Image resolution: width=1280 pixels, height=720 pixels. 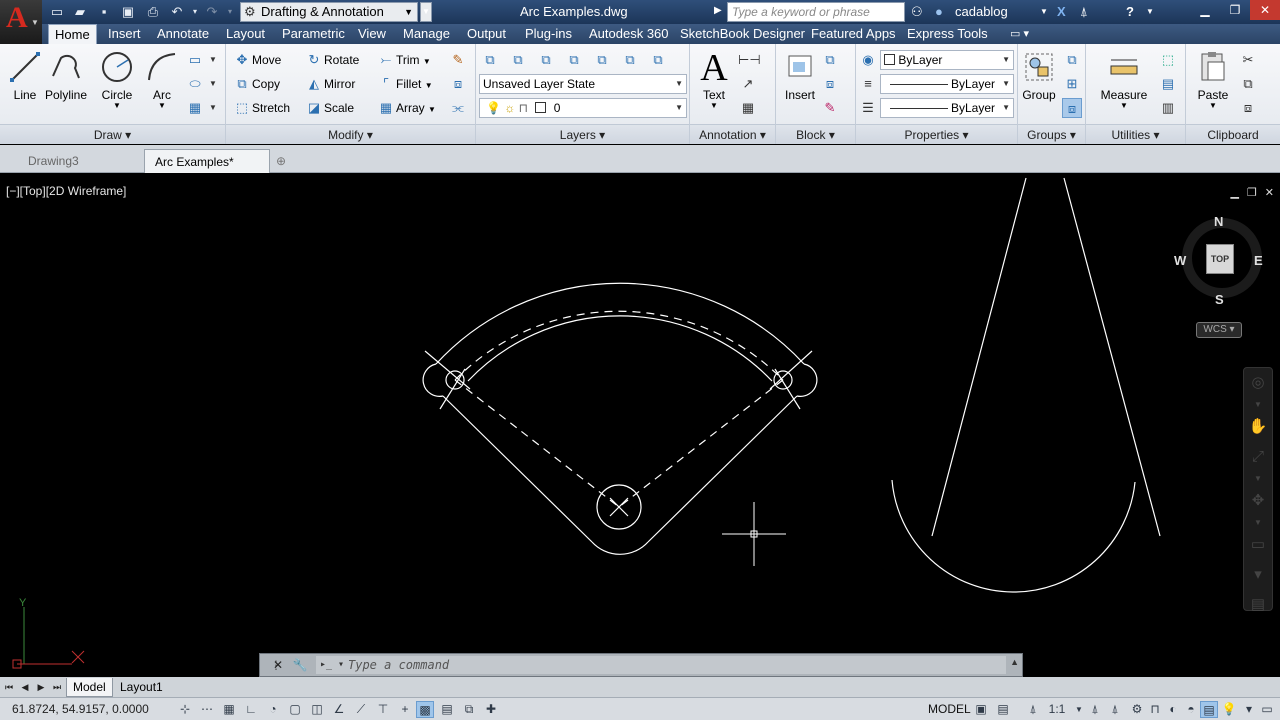 I want to click on zoom-extents-icon: ⤢, so click(x=1258, y=457).